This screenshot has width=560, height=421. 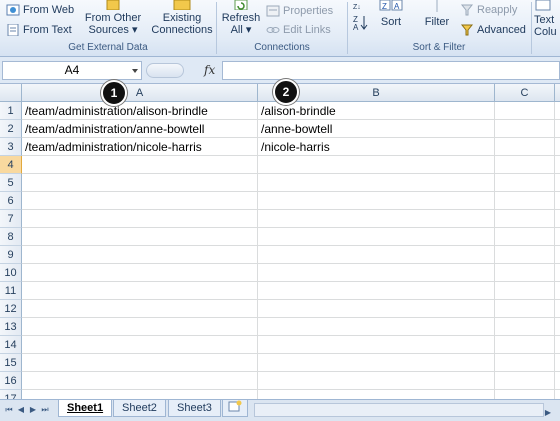 What do you see at coordinates (391, 14) in the screenshot?
I see `sort-button: ZA Sort` at bounding box center [391, 14].